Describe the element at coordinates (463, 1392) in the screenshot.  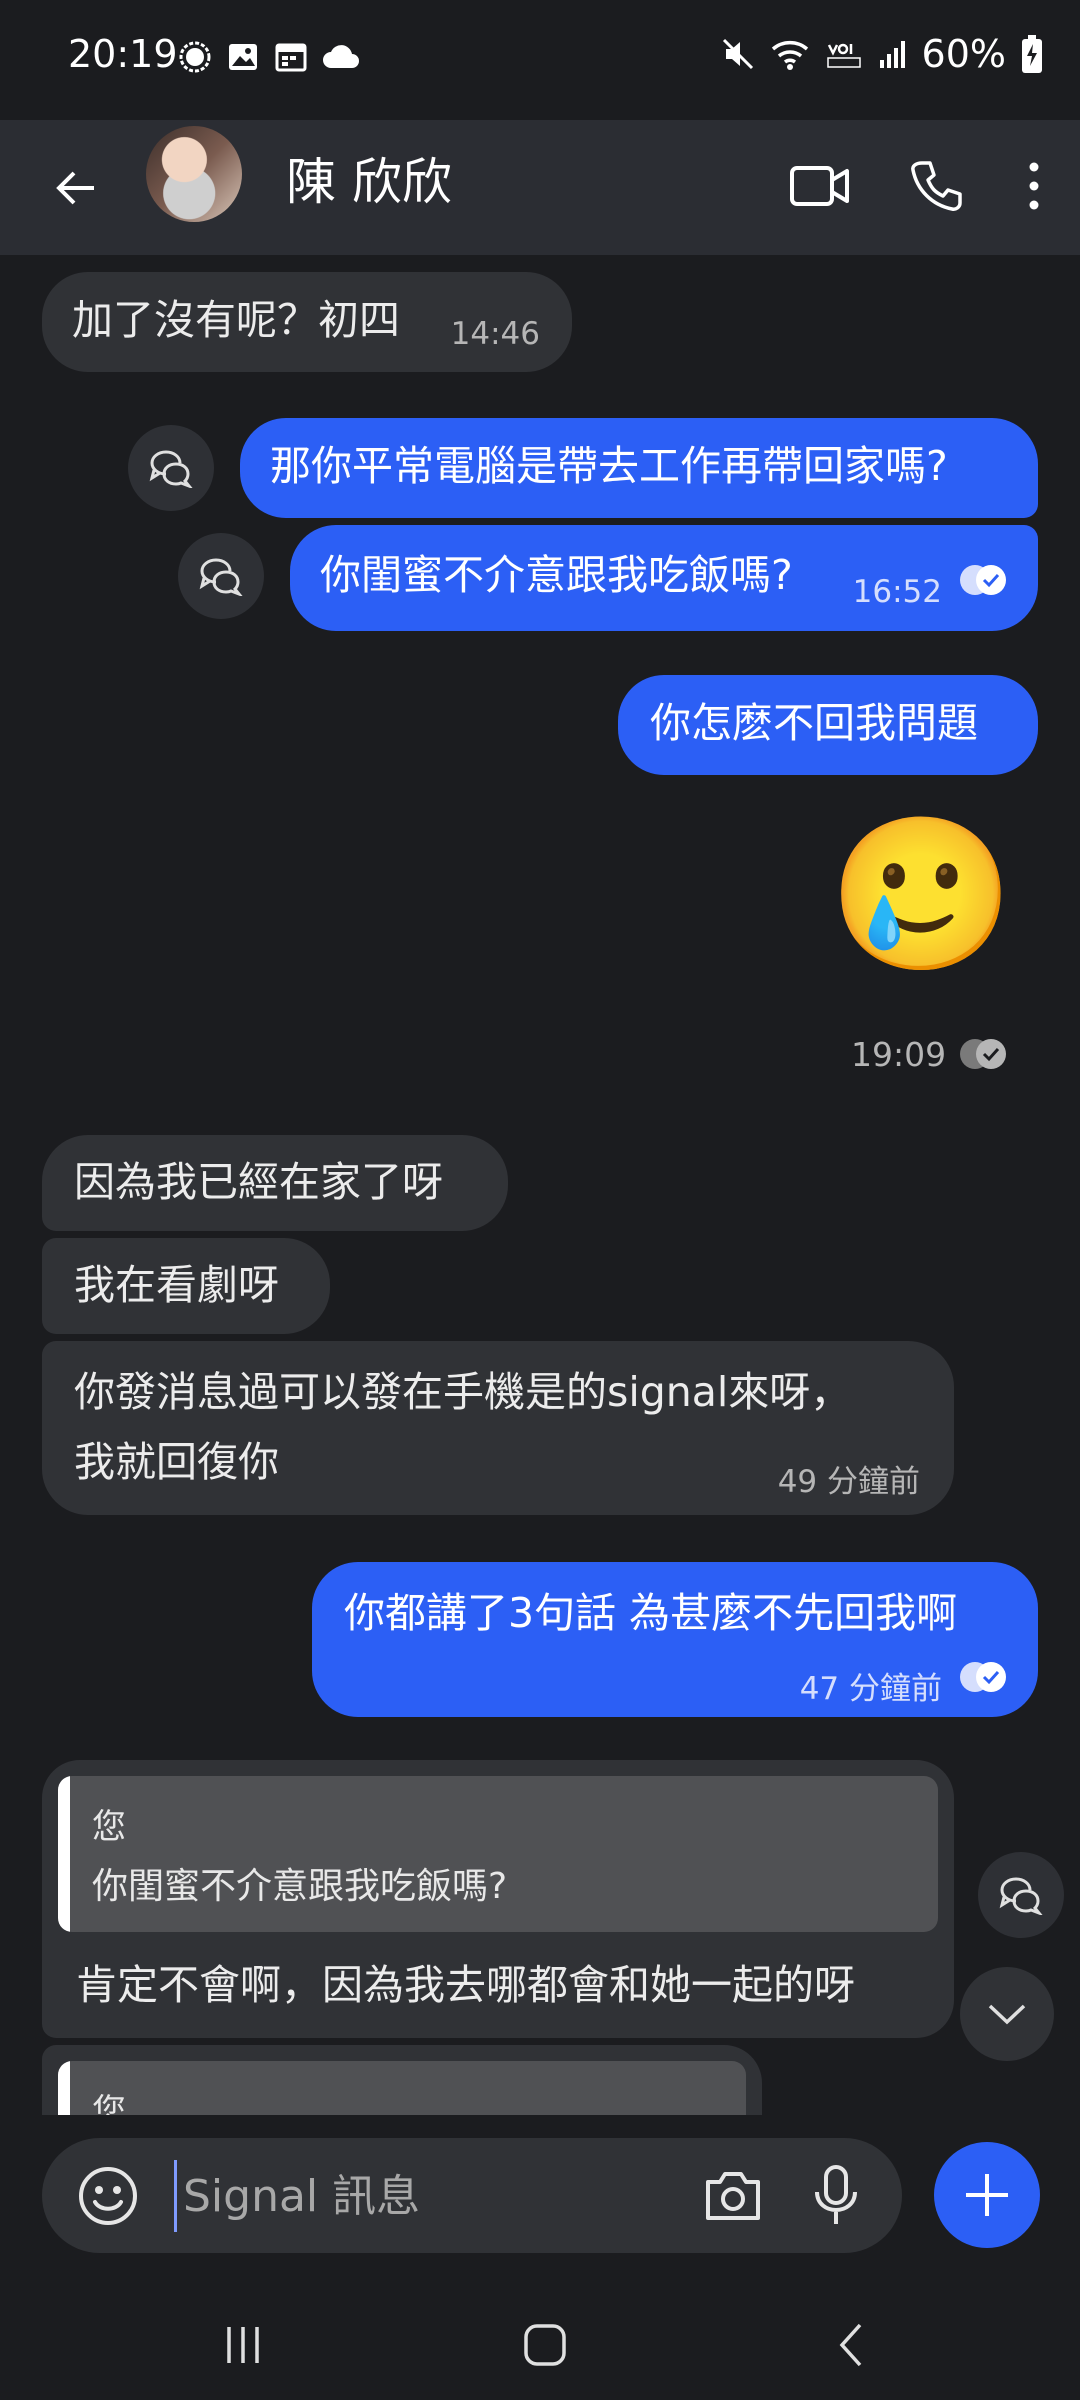
I see `message-text-line: 你發消息過可以發在手機是的signal來呀，` at that location.